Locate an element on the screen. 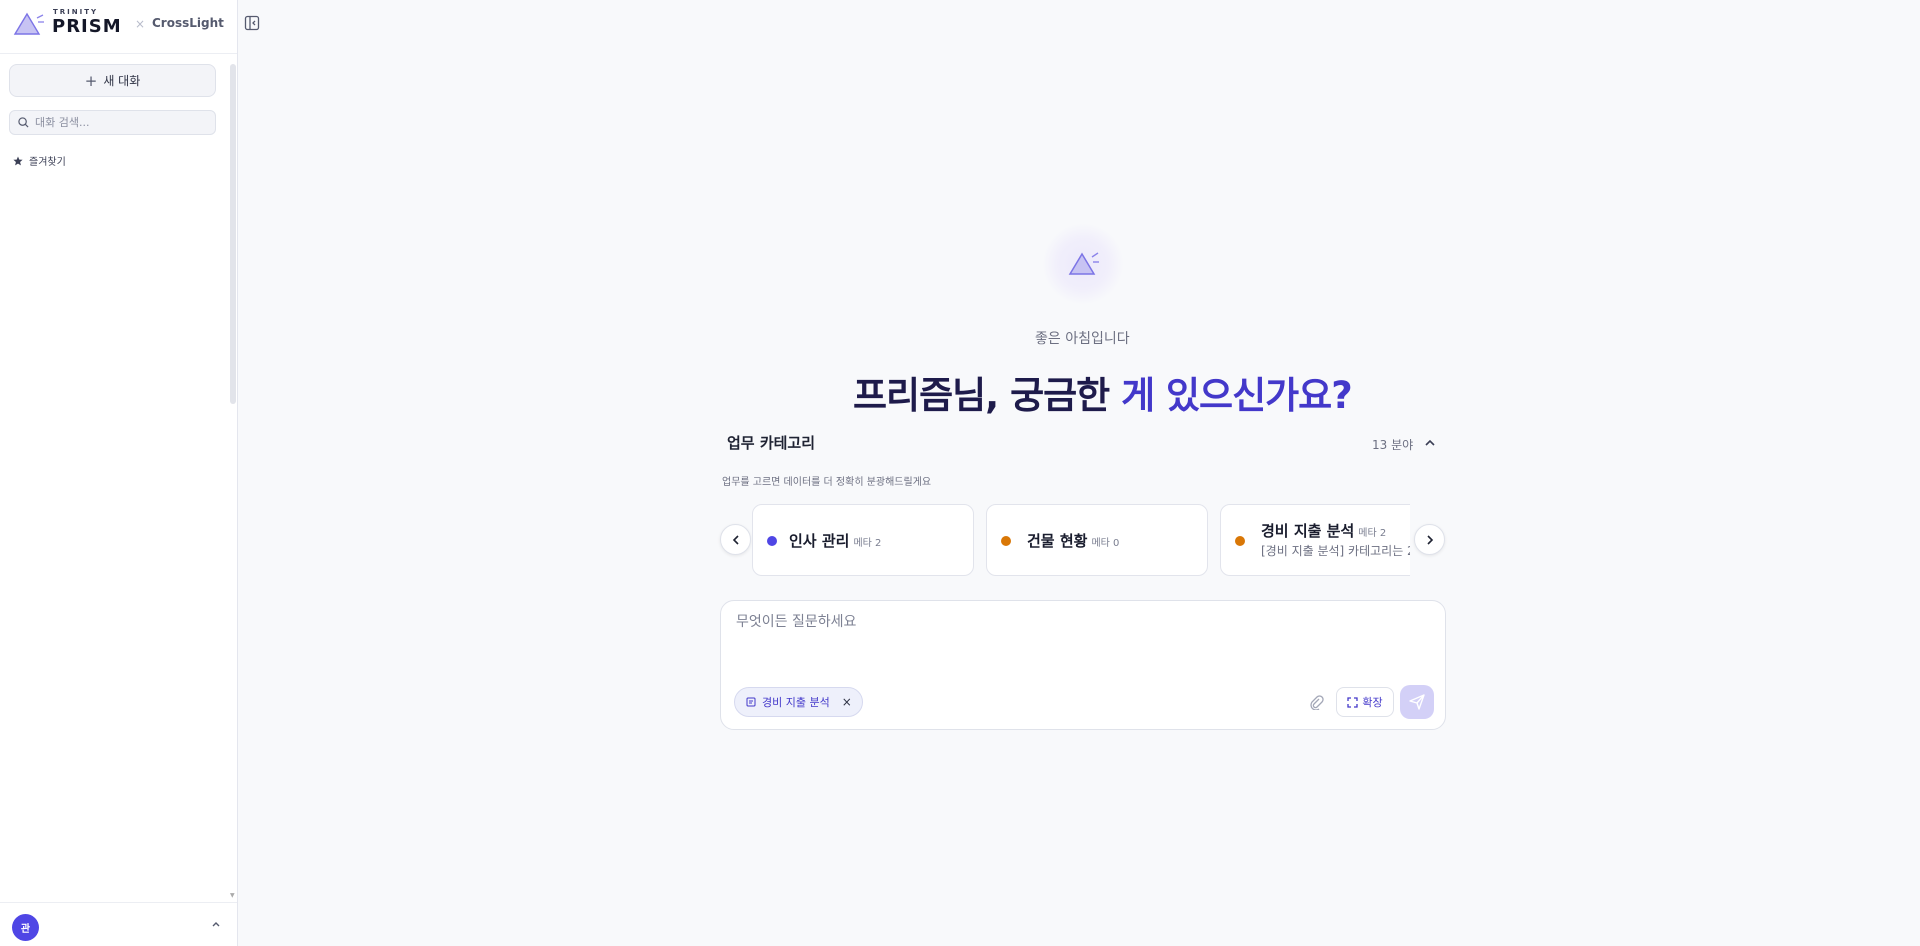  category-subtitle: 업무를 고르면 데이터를 더 정확히 분광해드릴게요 is located at coordinates (827, 482).